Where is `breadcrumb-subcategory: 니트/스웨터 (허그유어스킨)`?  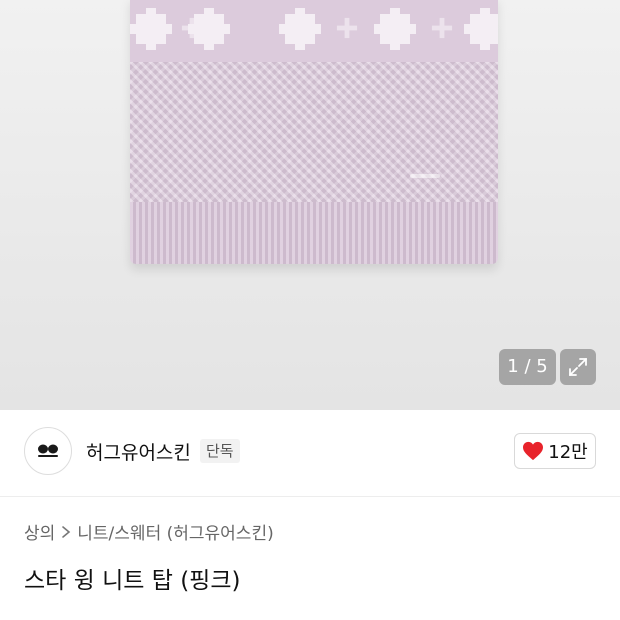 breadcrumb-subcategory: 니트/스웨터 (허그유어스킨) is located at coordinates (175, 531).